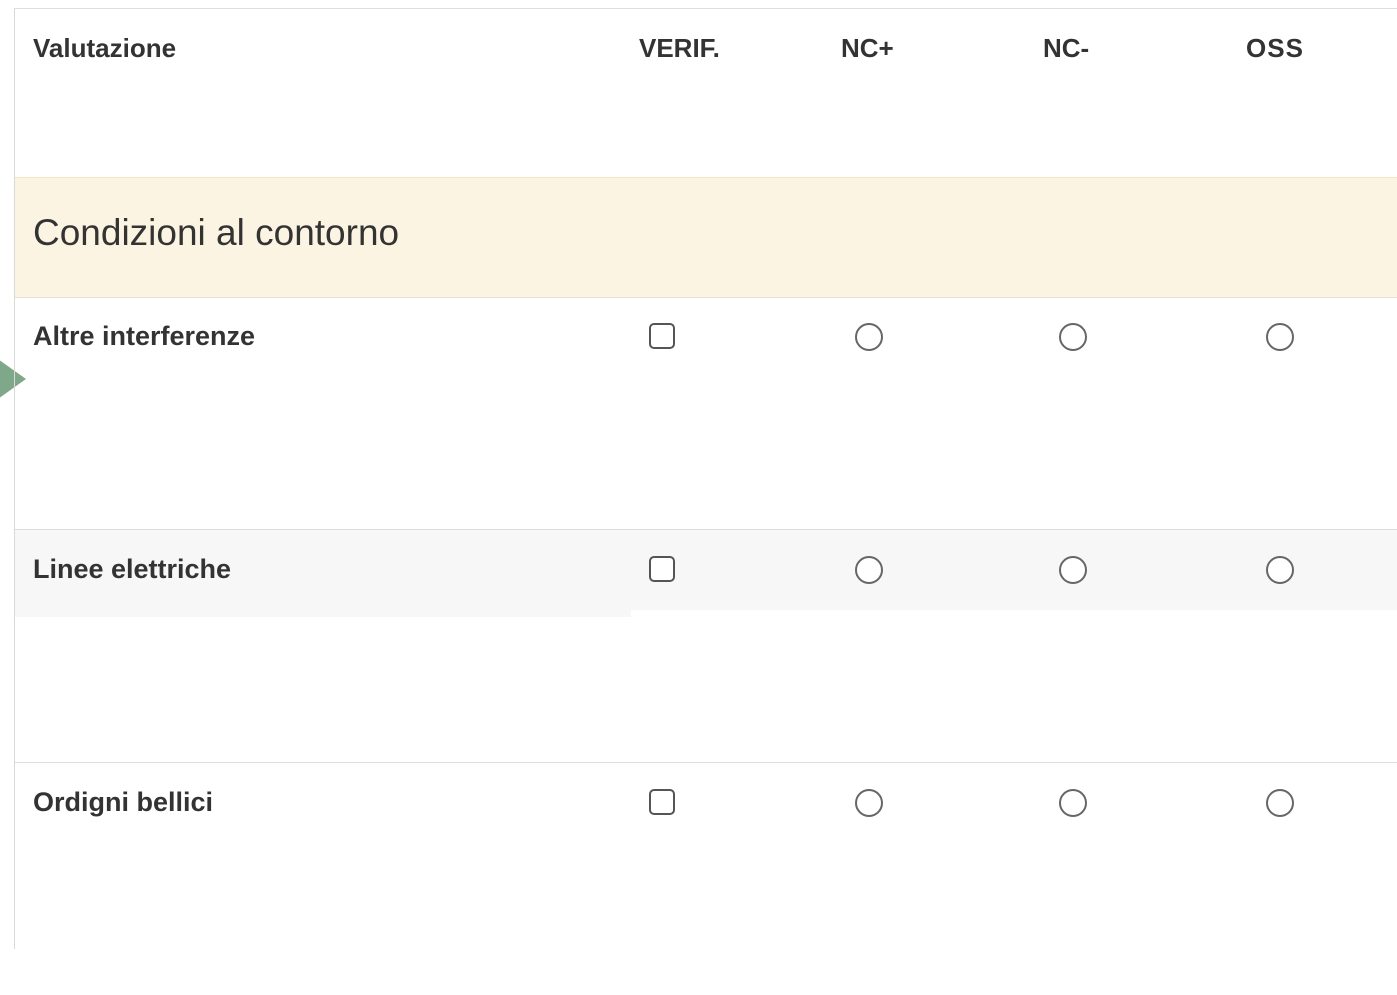 The image size is (1397, 995). Describe the element at coordinates (105, 48) in the screenshot. I see `column-header-valutazione: Valutazione` at that location.